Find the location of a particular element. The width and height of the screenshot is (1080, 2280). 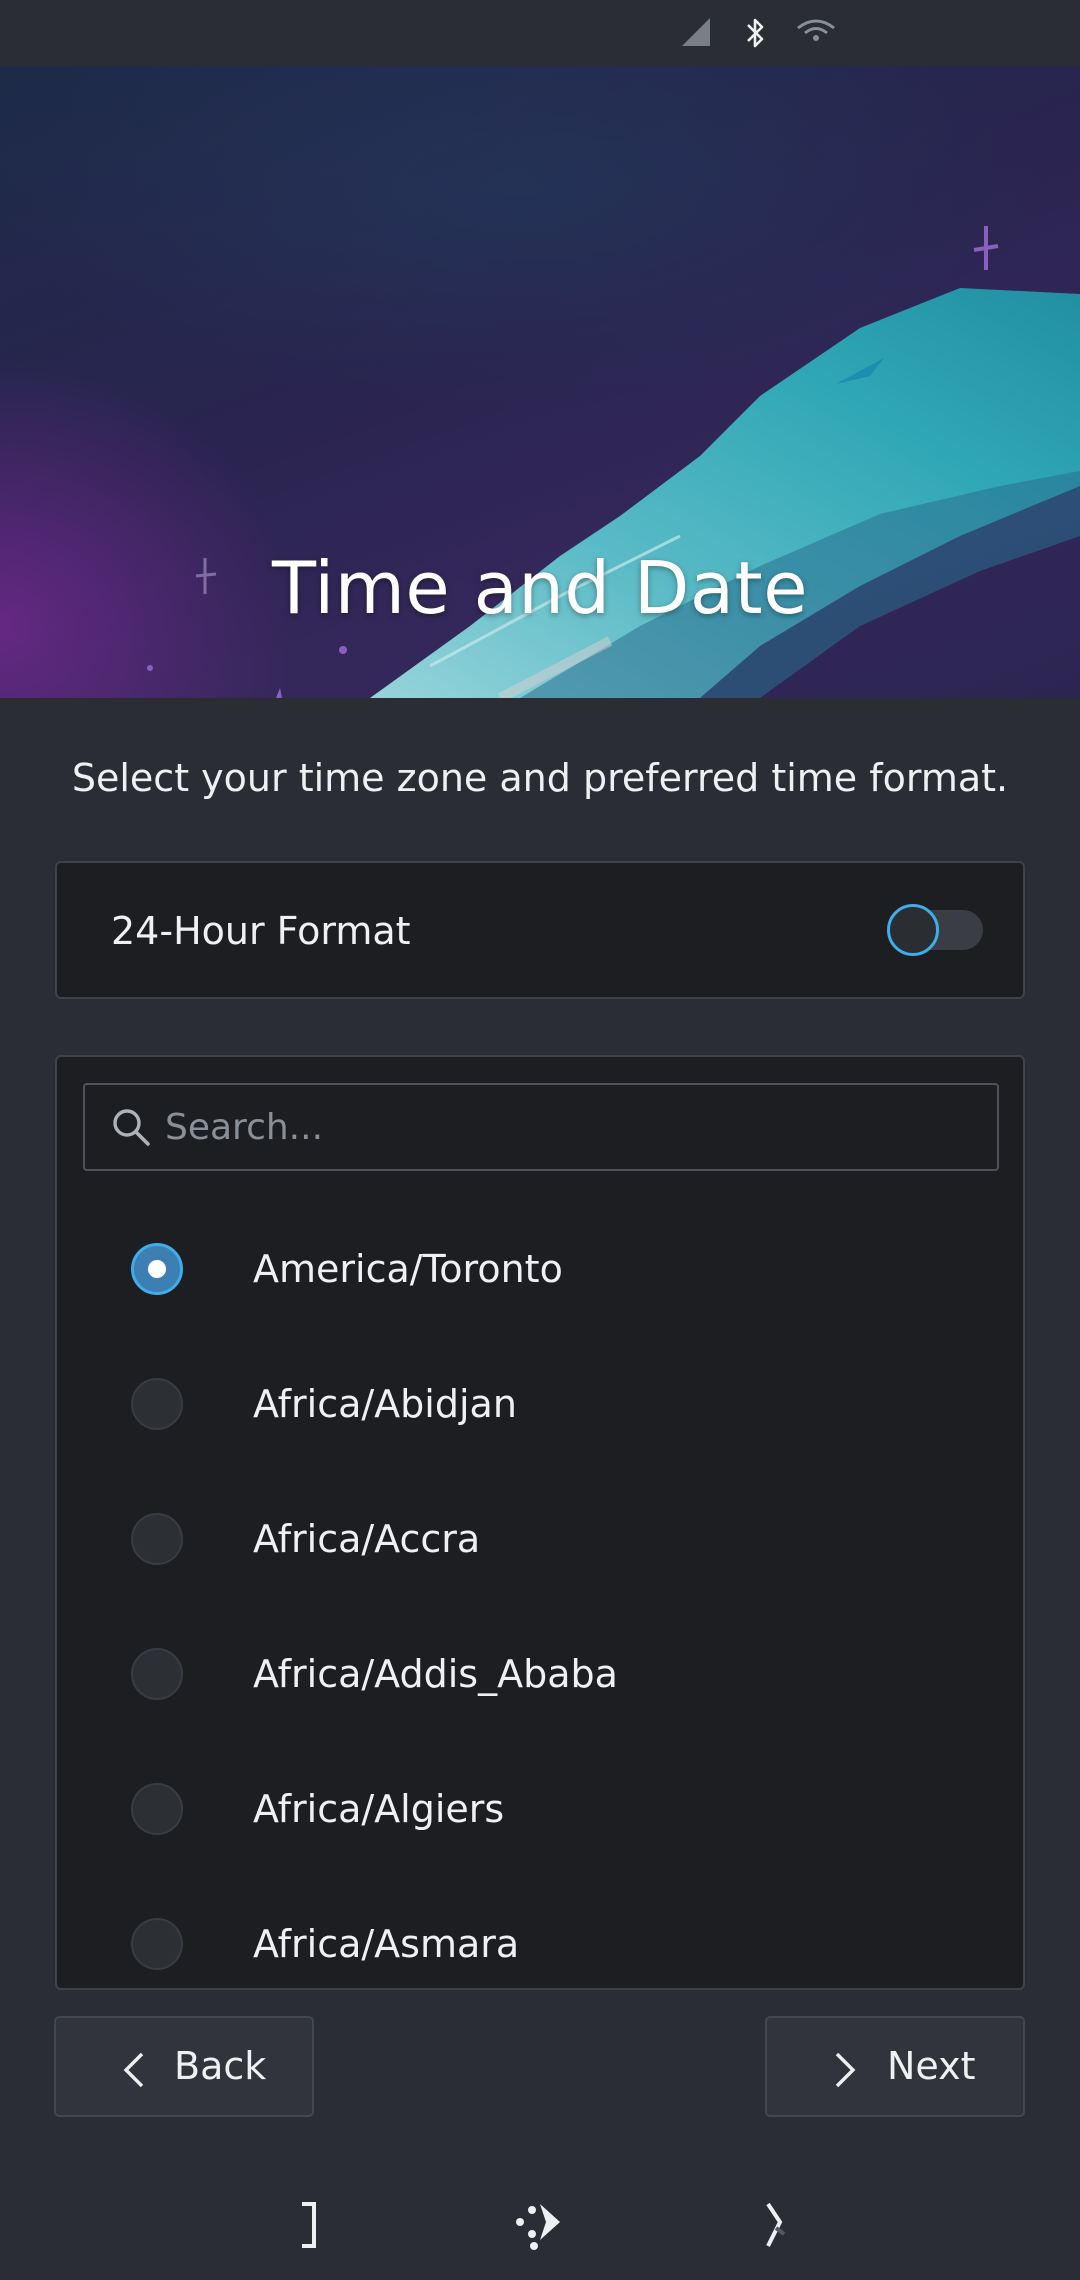

timezone-item: Africa/Addis_Ababa is located at coordinates (540, 1679).